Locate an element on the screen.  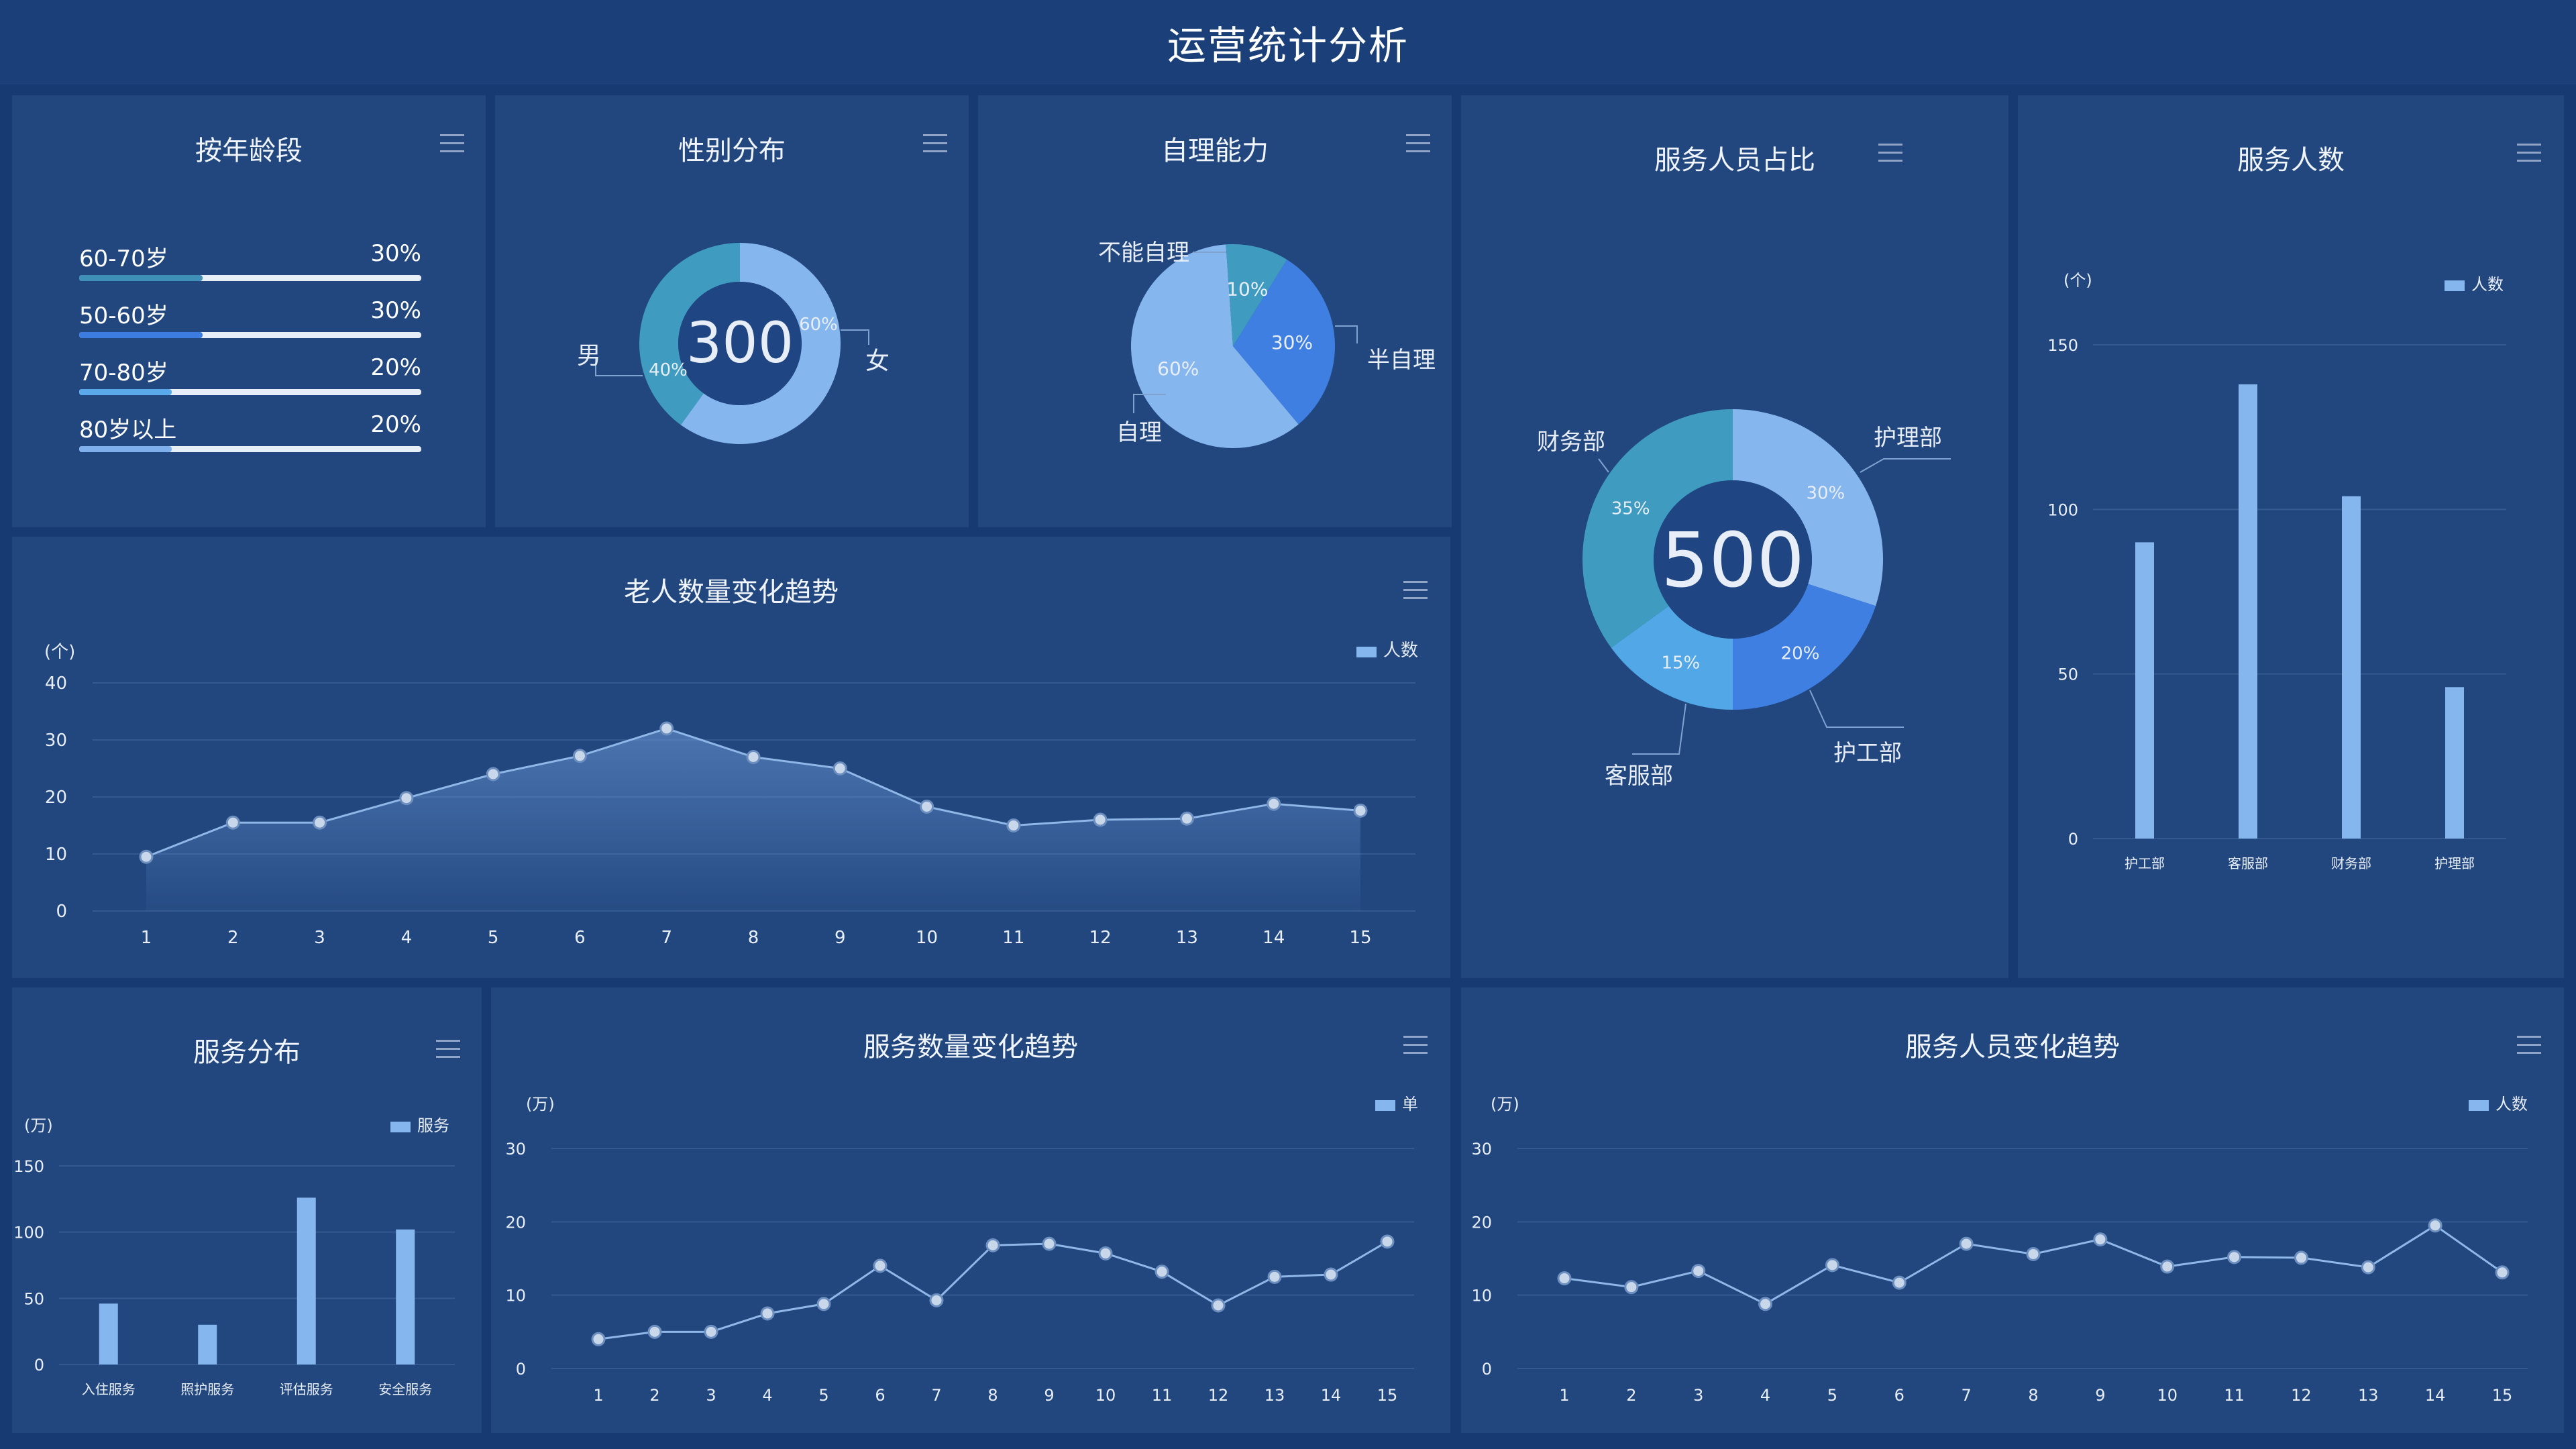
age-label: 80岁以上 is located at coordinates (128, 430).